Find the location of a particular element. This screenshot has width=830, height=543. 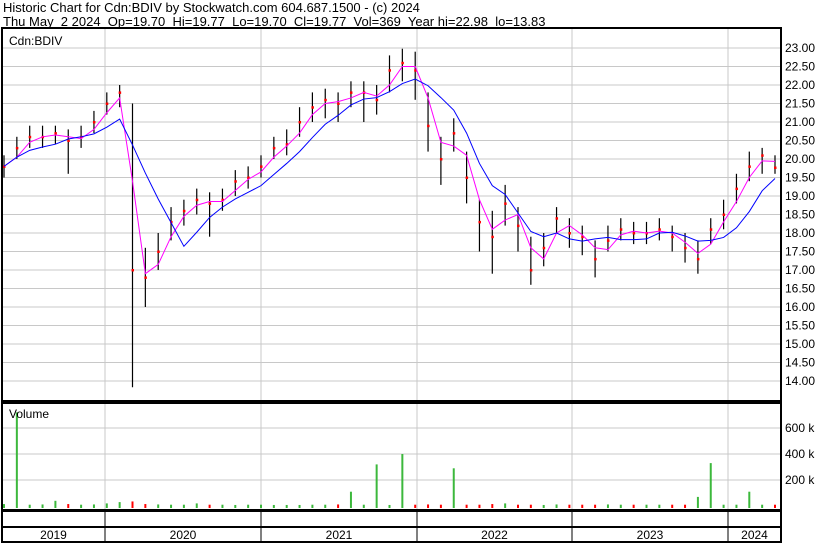

symbol-label: Cdn:BDIV is located at coordinates (35, 41).